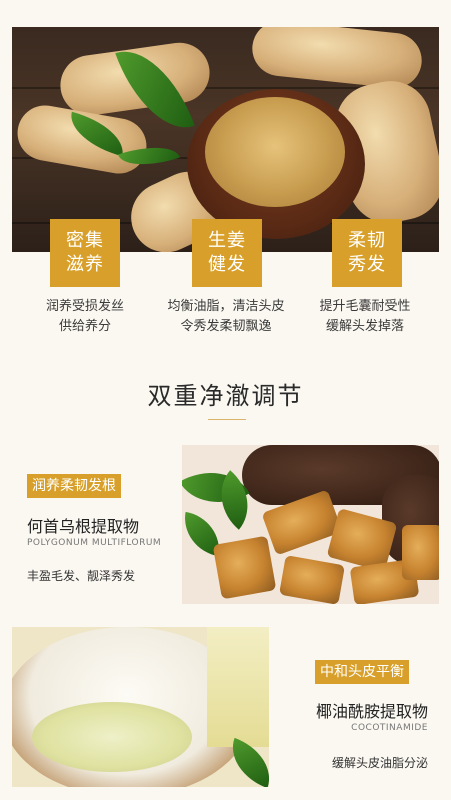 The width and height of the screenshot is (451, 800). What do you see at coordinates (365, 306) in the screenshot?
I see `feature-desc-line1: 提升毛囊耐受性` at bounding box center [365, 306].